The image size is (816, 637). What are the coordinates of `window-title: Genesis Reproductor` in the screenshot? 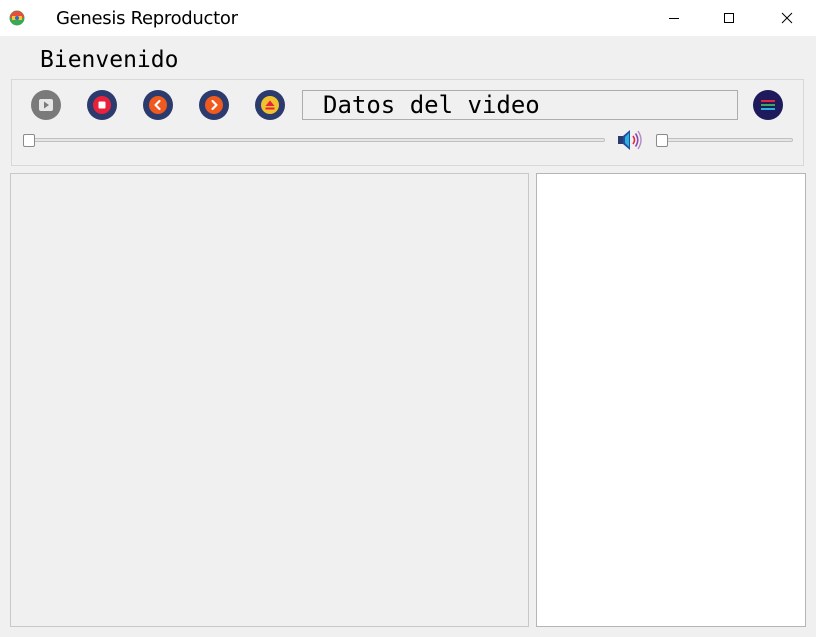 It's located at (147, 18).